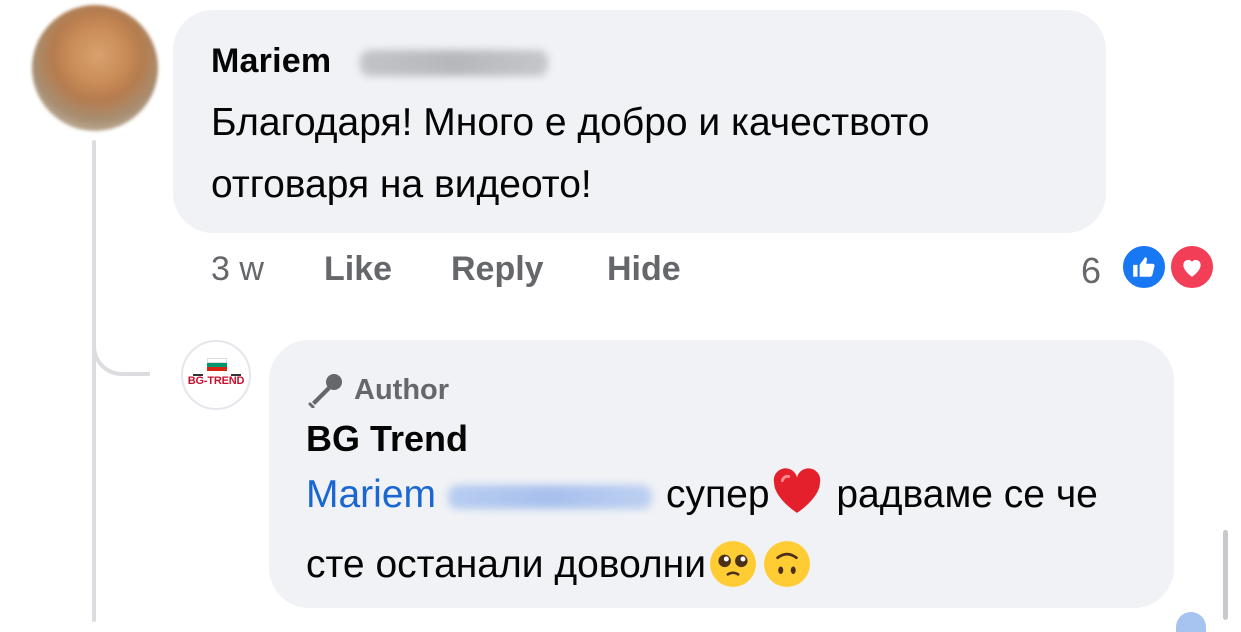 The width and height of the screenshot is (1241, 632). I want to click on blurred-surname, so click(454, 63).